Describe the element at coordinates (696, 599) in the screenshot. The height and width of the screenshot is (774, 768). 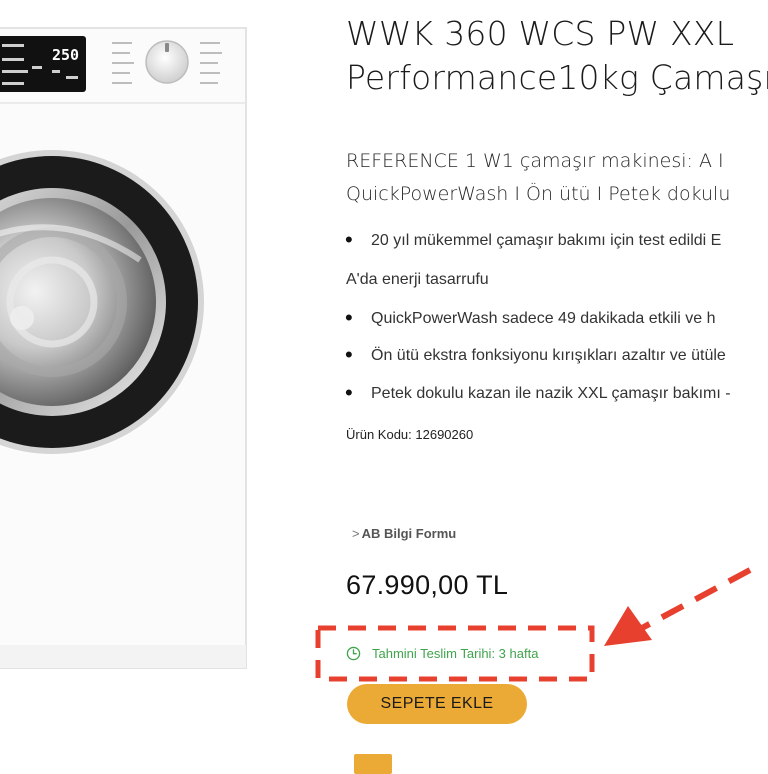
I see `annotation-arrow-line` at that location.